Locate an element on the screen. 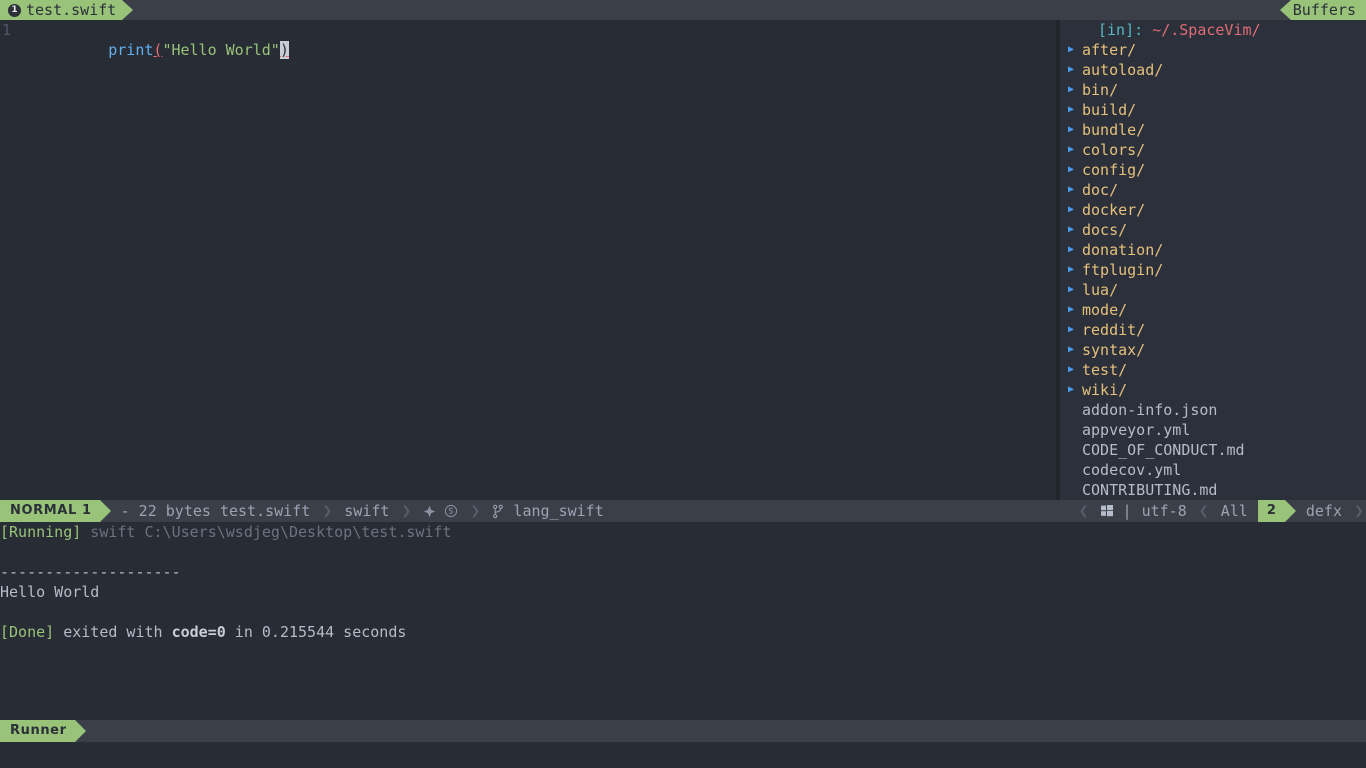 This screenshot has height=768, width=1366. status-branch-label: lang_swift is located at coordinates (558, 511).